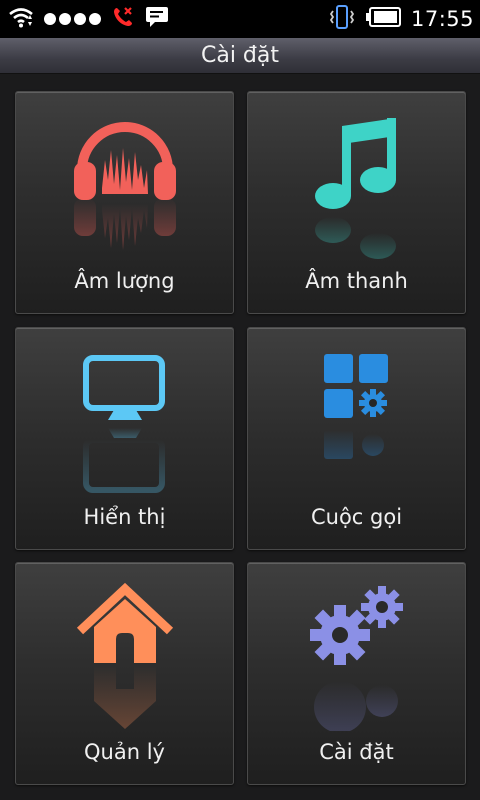 The image size is (480, 800). I want to click on message-icon, so click(157, 19).